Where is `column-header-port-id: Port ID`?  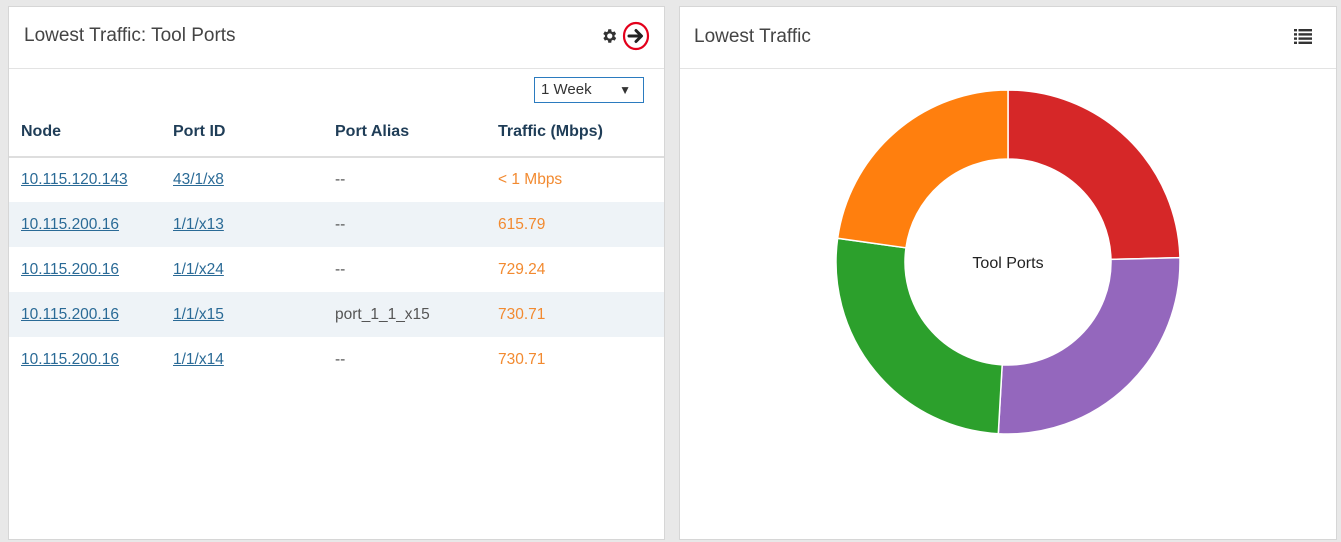
column-header-port-id: Port ID is located at coordinates (254, 134).